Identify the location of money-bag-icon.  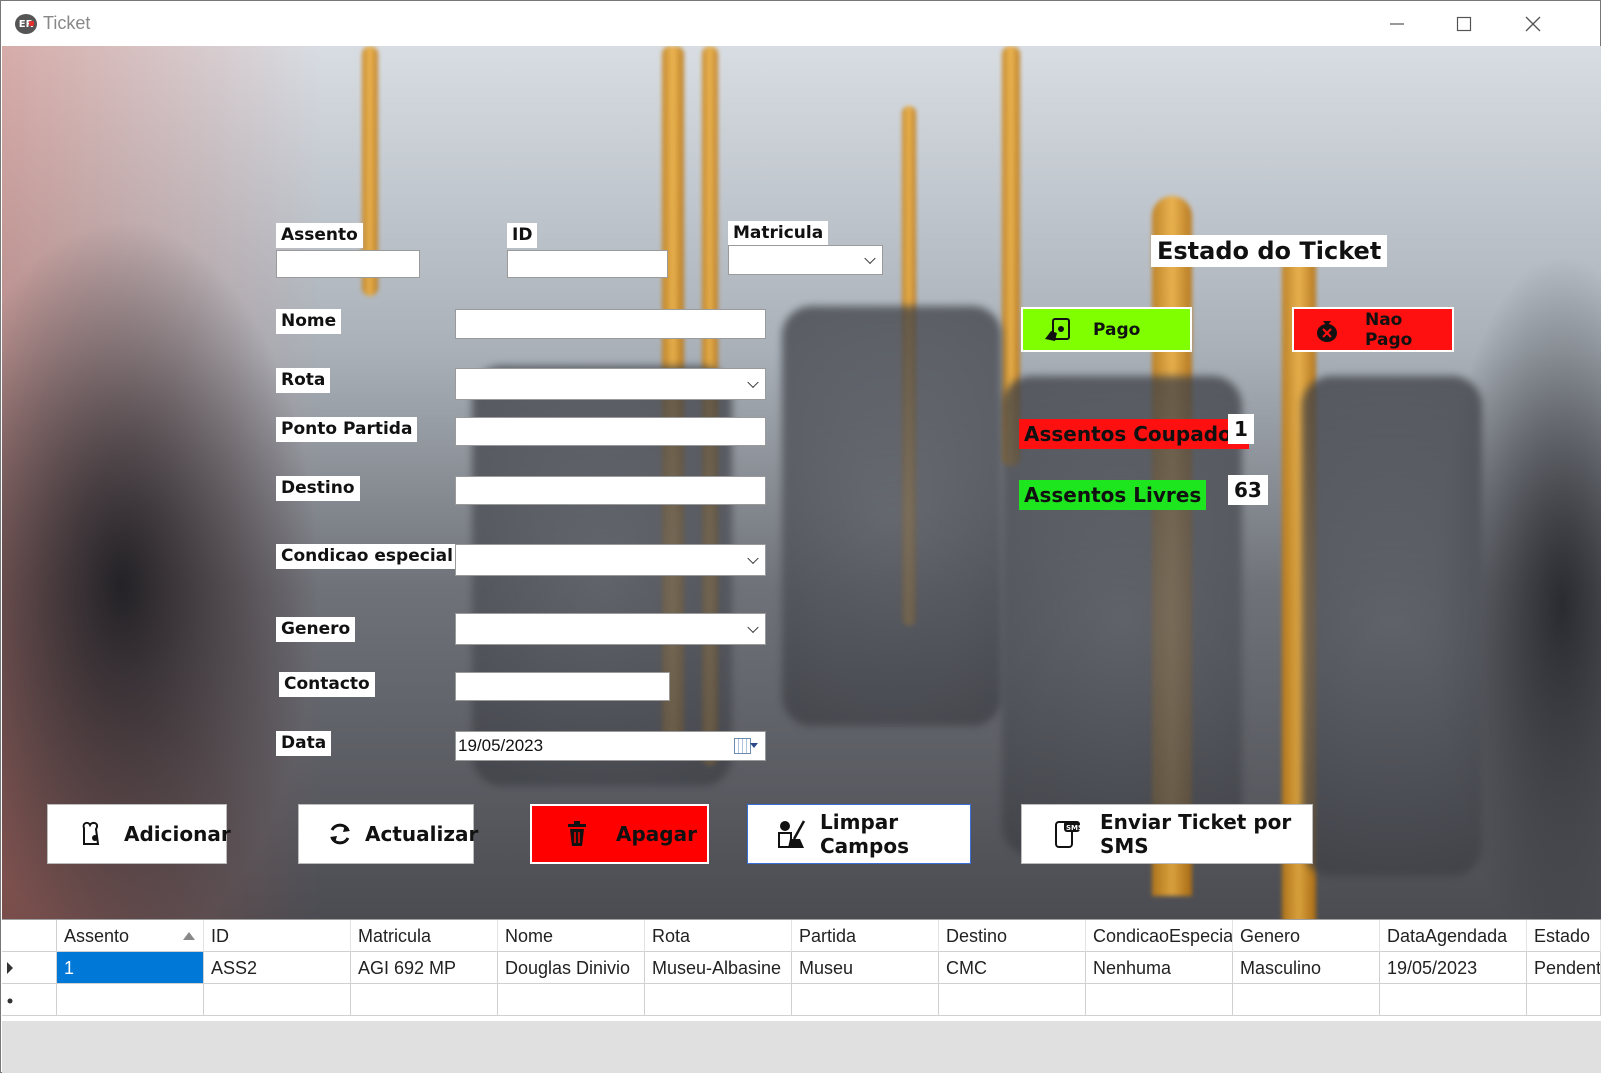
(1327, 331).